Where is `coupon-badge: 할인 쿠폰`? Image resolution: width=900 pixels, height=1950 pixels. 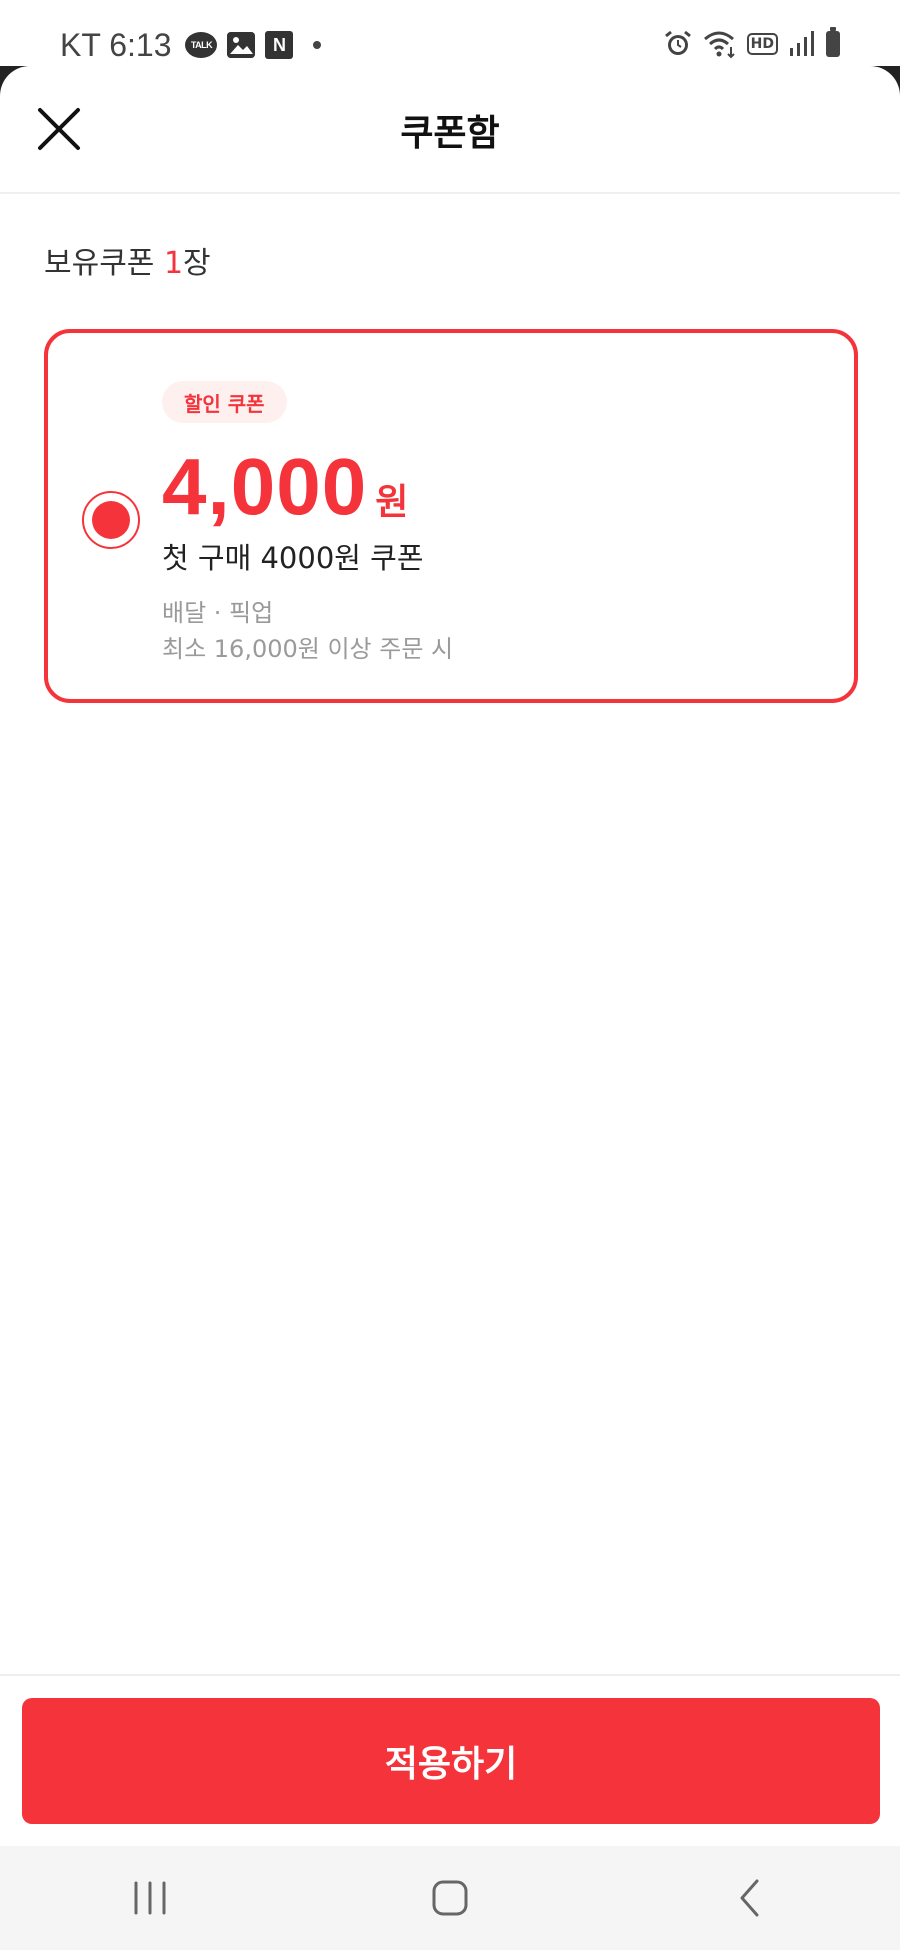
coupon-badge: 할인 쿠폰 is located at coordinates (224, 402).